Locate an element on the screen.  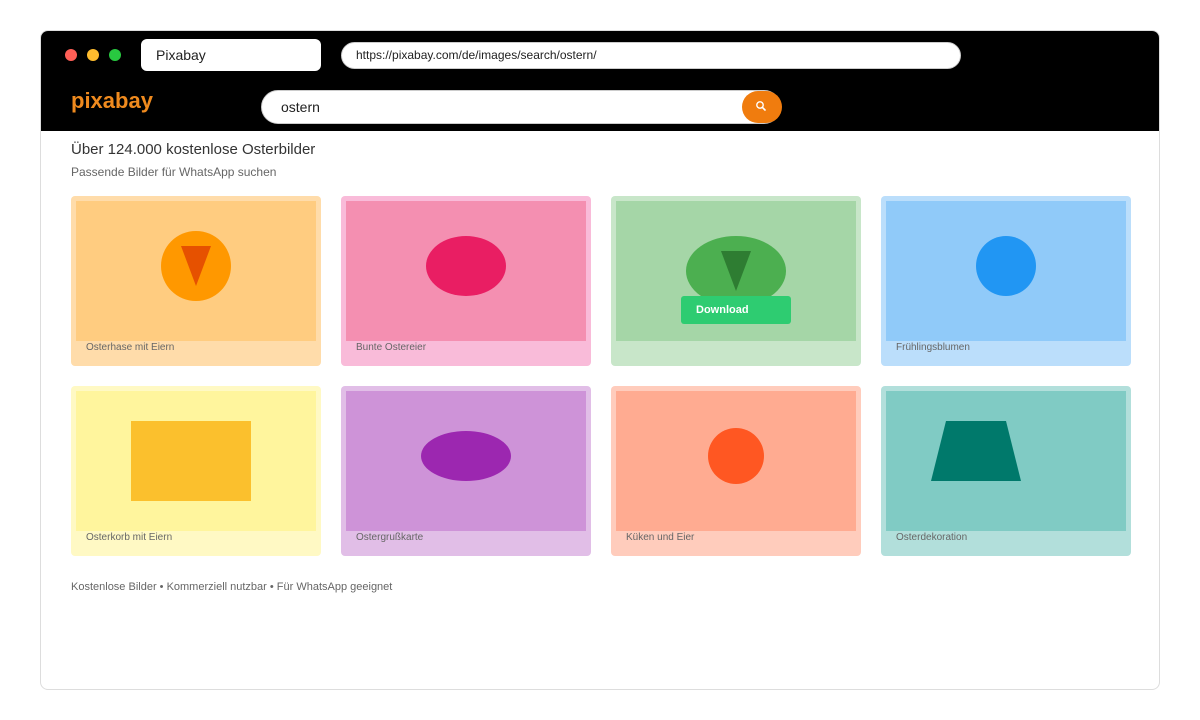
search-icon is located at coordinates (761, 106).